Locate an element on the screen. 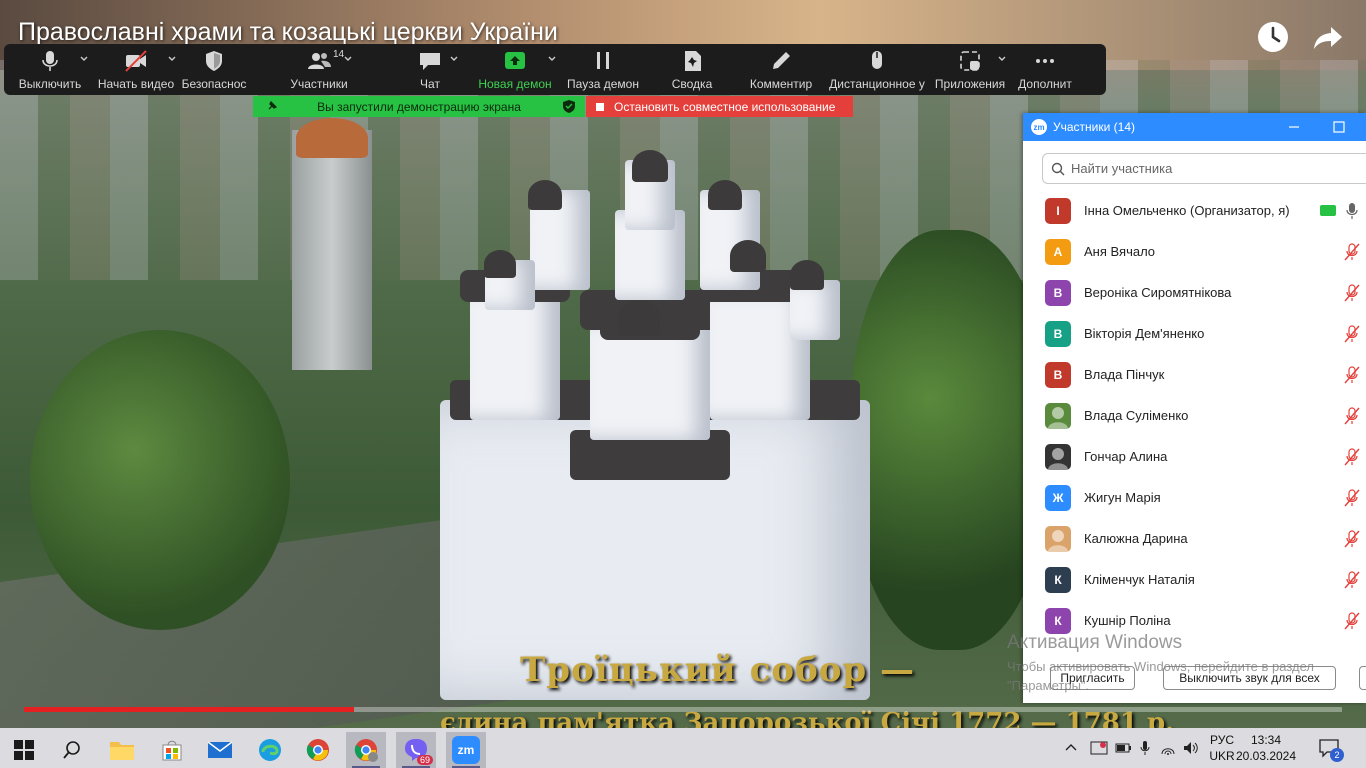 This screenshot has height=768, width=1366. summary-button: Сводка is located at coordinates (692, 69).